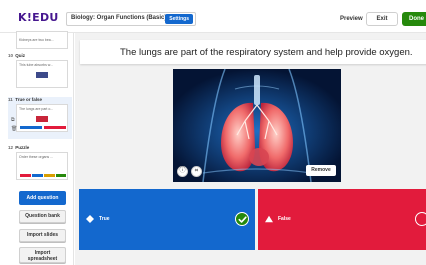 Image resolution: width=426 pixels, height=265 pixels. Describe the element at coordinates (38, 17) in the screenshot. I see `app-logo: K!EDU` at that location.